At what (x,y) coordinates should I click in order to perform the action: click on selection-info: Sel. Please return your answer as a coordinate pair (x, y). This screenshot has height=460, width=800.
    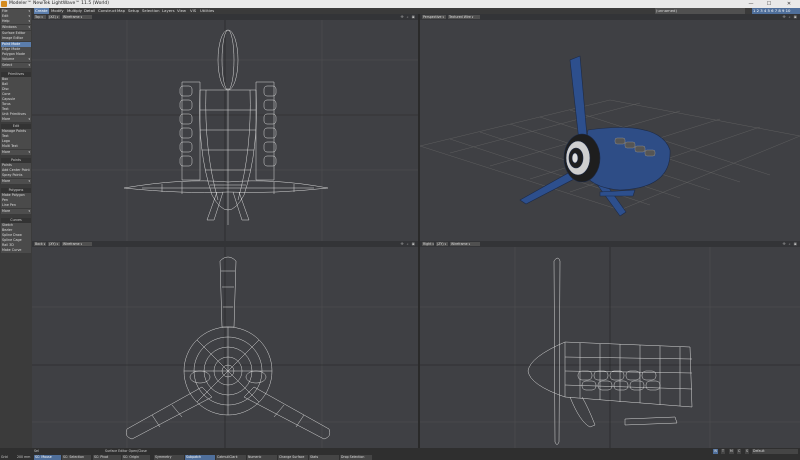
    Looking at the image, I should click on (36, 451).